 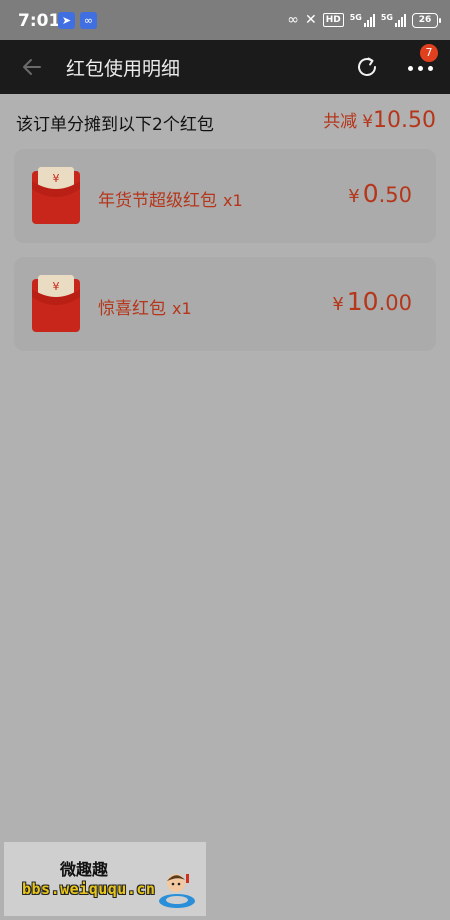 I want to click on link-icon: ∞, so click(x=293, y=20).